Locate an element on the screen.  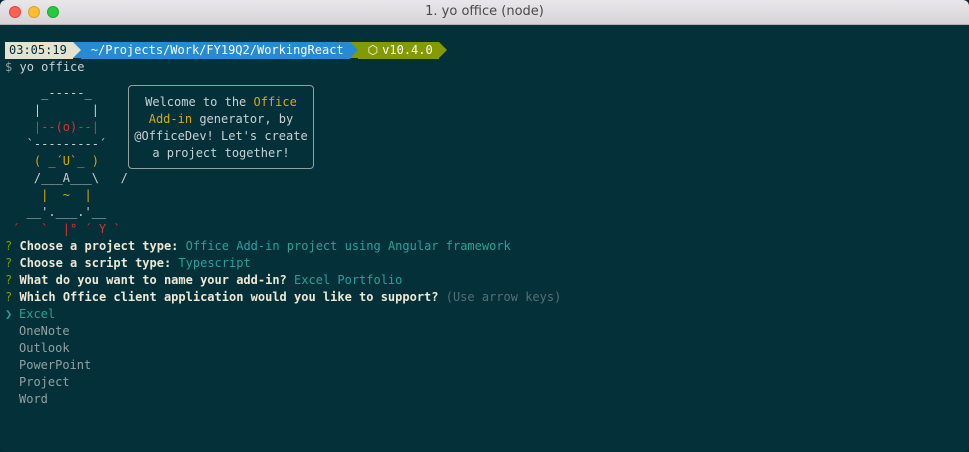
question-answer: Typescript is located at coordinates (214, 263).